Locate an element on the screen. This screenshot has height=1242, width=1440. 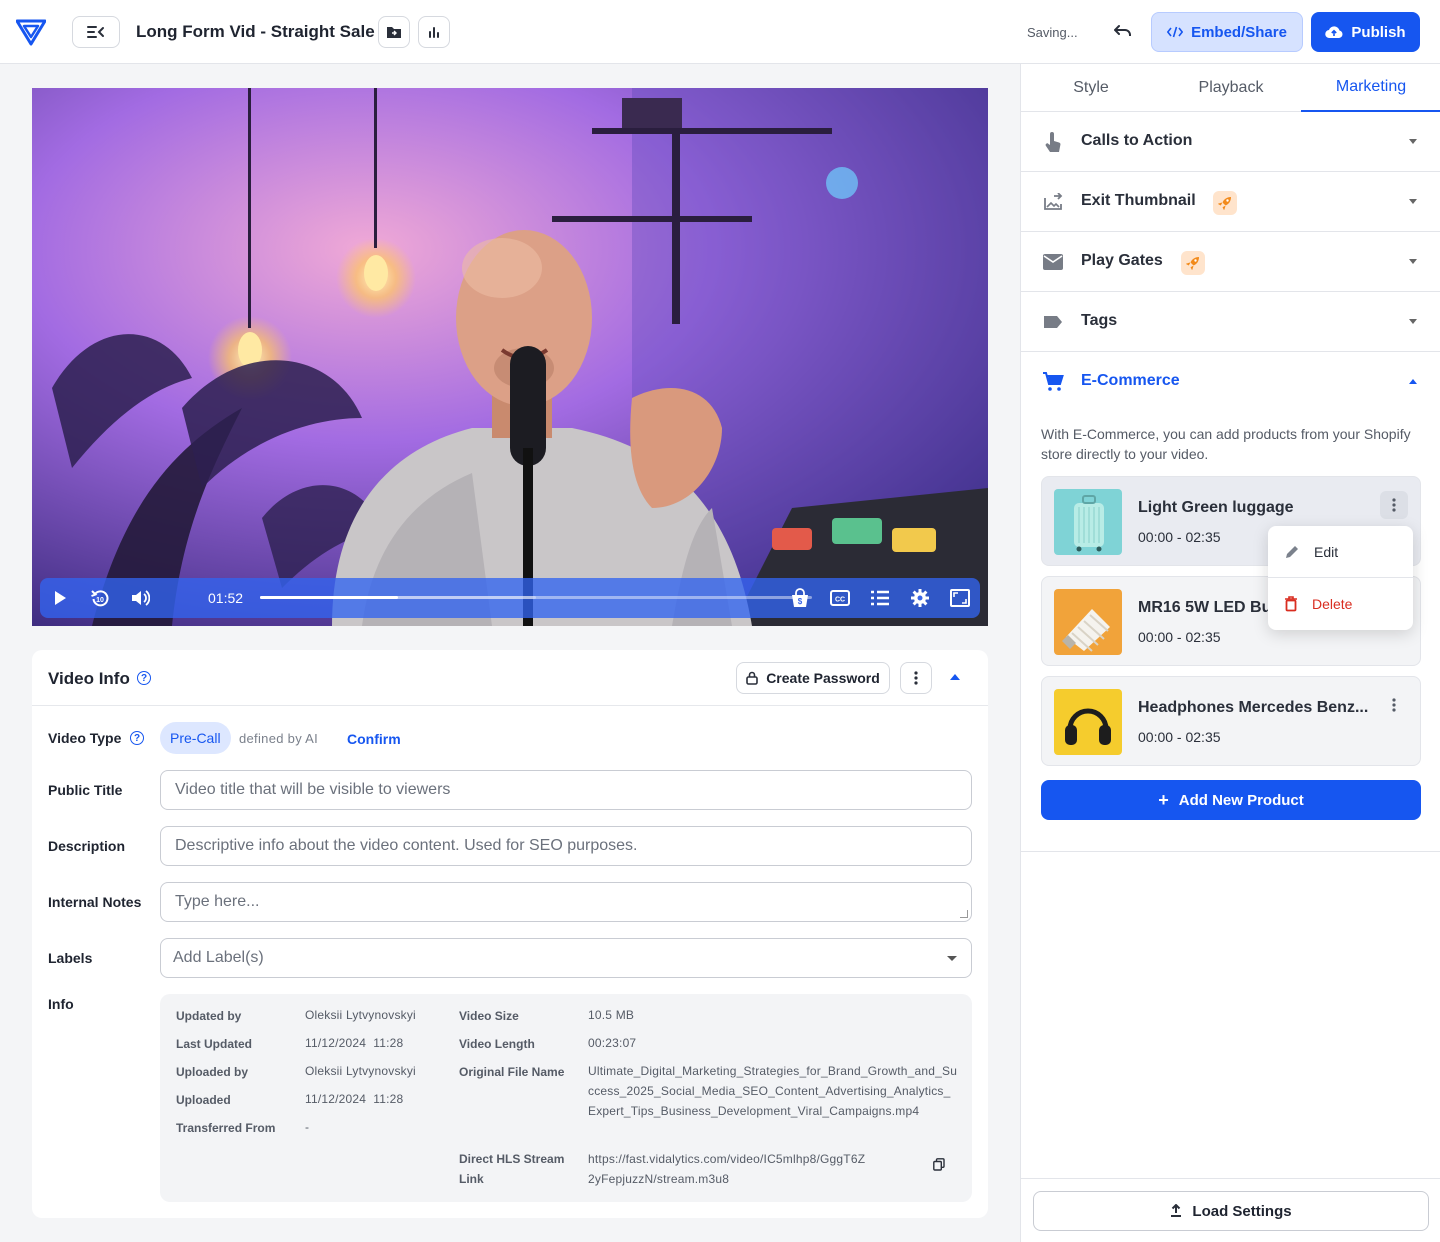
info-key: Updated by is located at coordinates (209, 1016).